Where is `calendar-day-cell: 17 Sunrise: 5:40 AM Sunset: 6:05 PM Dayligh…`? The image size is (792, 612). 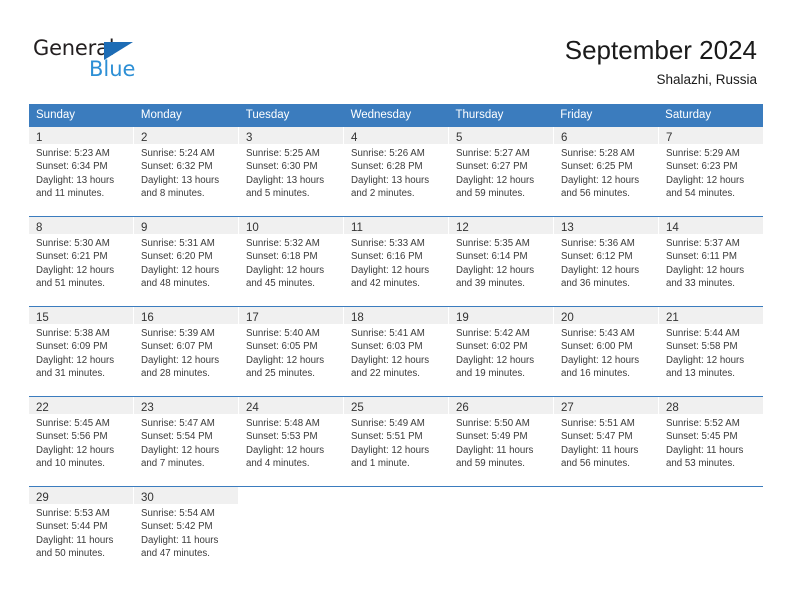
calendar-day-cell: 17 Sunrise: 5:40 AM Sunset: 6:05 PM Dayligh… is located at coordinates (291, 351).